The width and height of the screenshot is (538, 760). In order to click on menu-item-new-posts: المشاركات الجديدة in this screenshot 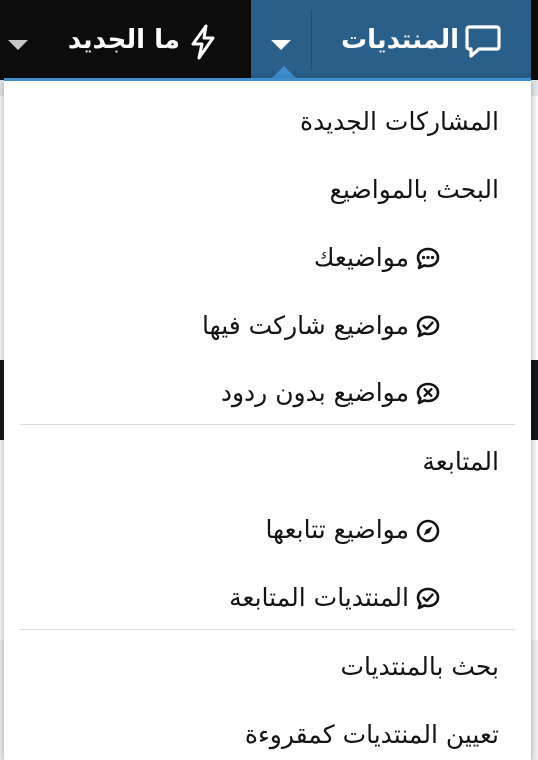, I will do `click(399, 122)`.